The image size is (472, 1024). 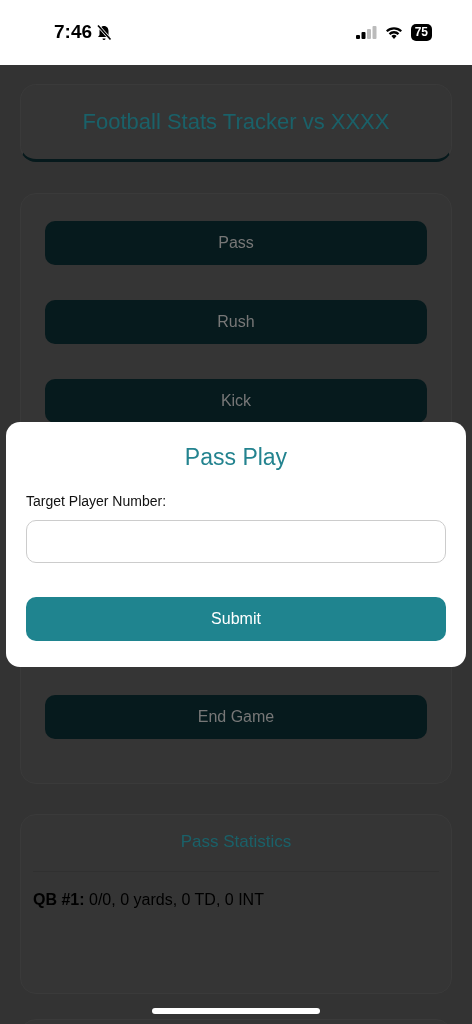 What do you see at coordinates (97, 501) in the screenshot?
I see `field-label: Target Player Number:` at bounding box center [97, 501].